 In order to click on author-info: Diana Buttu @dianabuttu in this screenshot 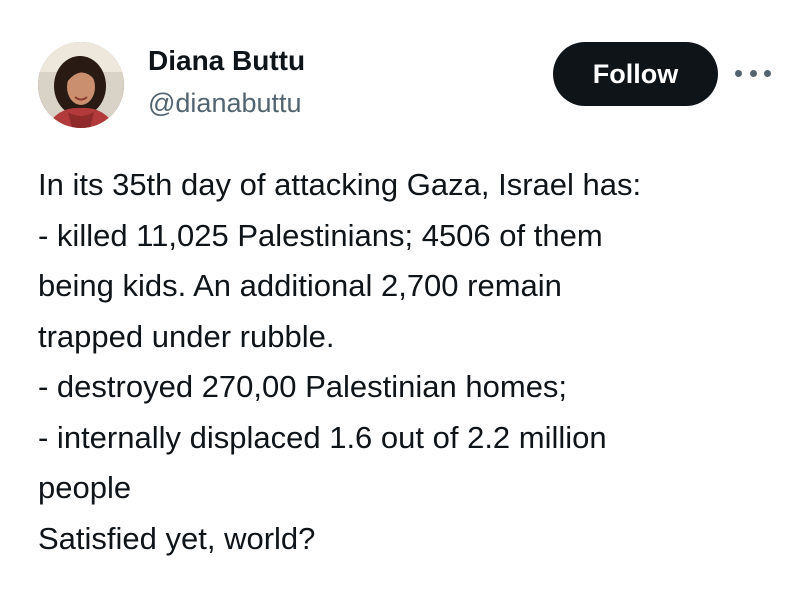, I will do `click(226, 82)`.